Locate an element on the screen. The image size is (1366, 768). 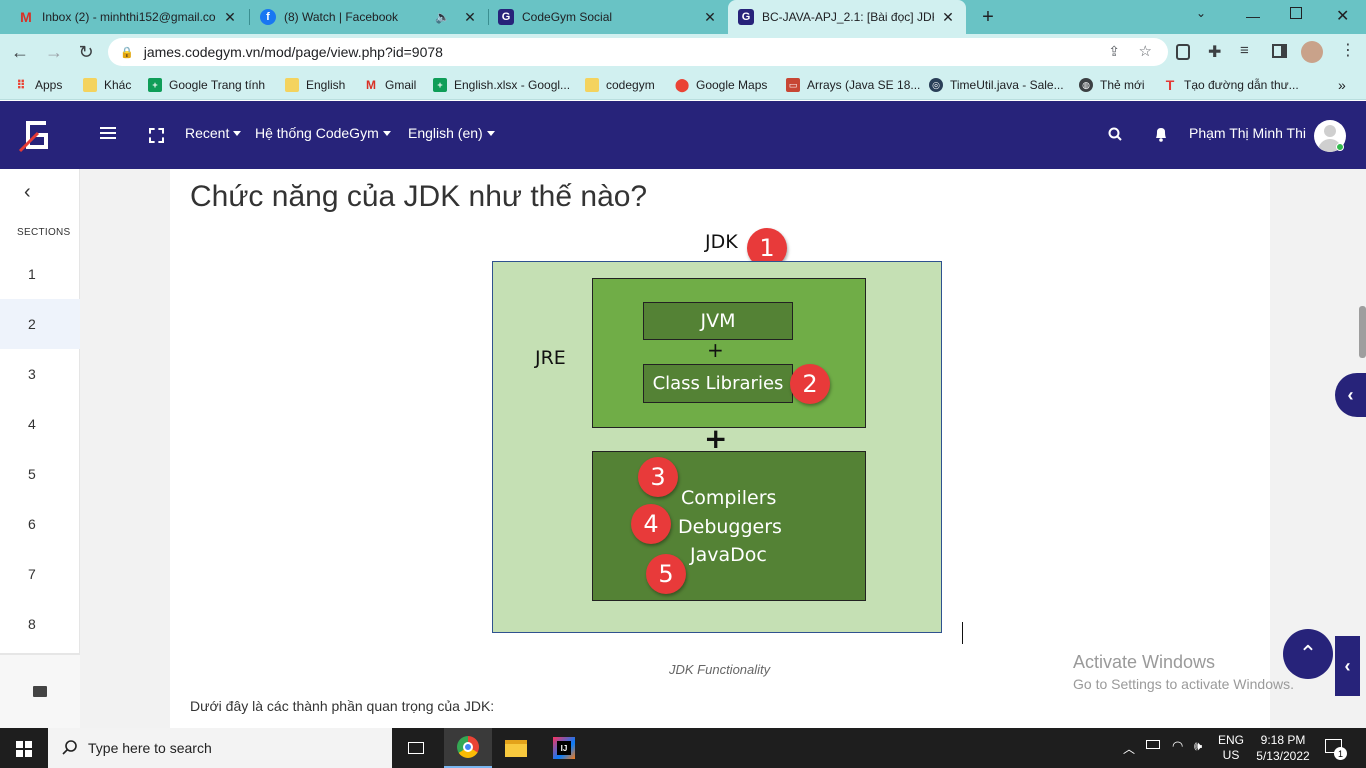
fullscreen-icon is located at coordinates (156, 135).